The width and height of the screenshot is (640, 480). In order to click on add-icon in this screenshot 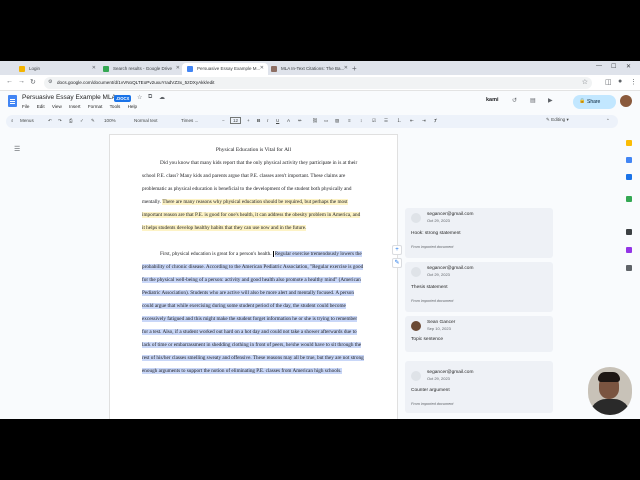, I will do `click(629, 268)`.